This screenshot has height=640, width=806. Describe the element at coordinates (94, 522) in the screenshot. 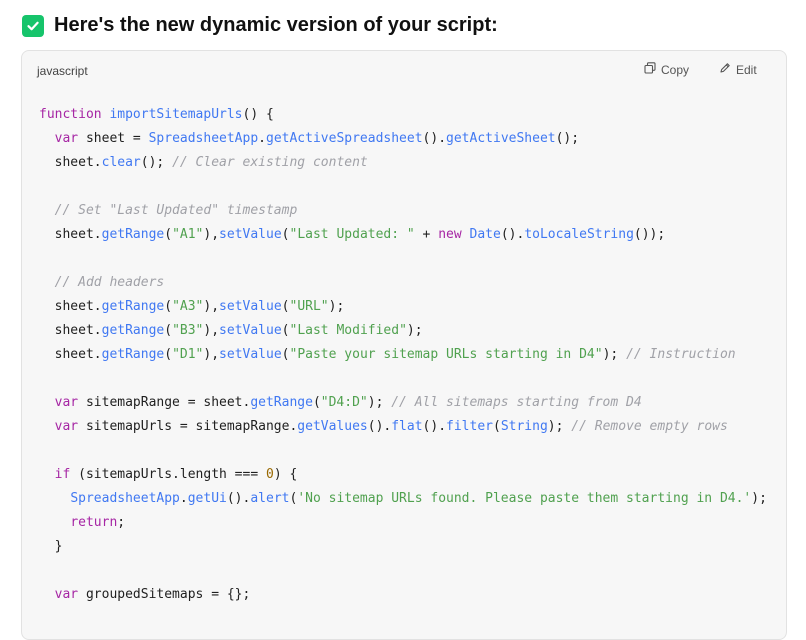

I see `code-token: return` at that location.